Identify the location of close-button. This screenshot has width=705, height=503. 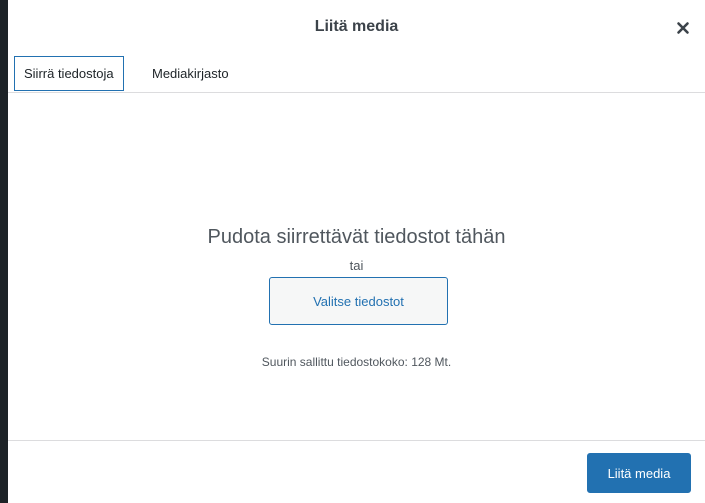
(683, 28).